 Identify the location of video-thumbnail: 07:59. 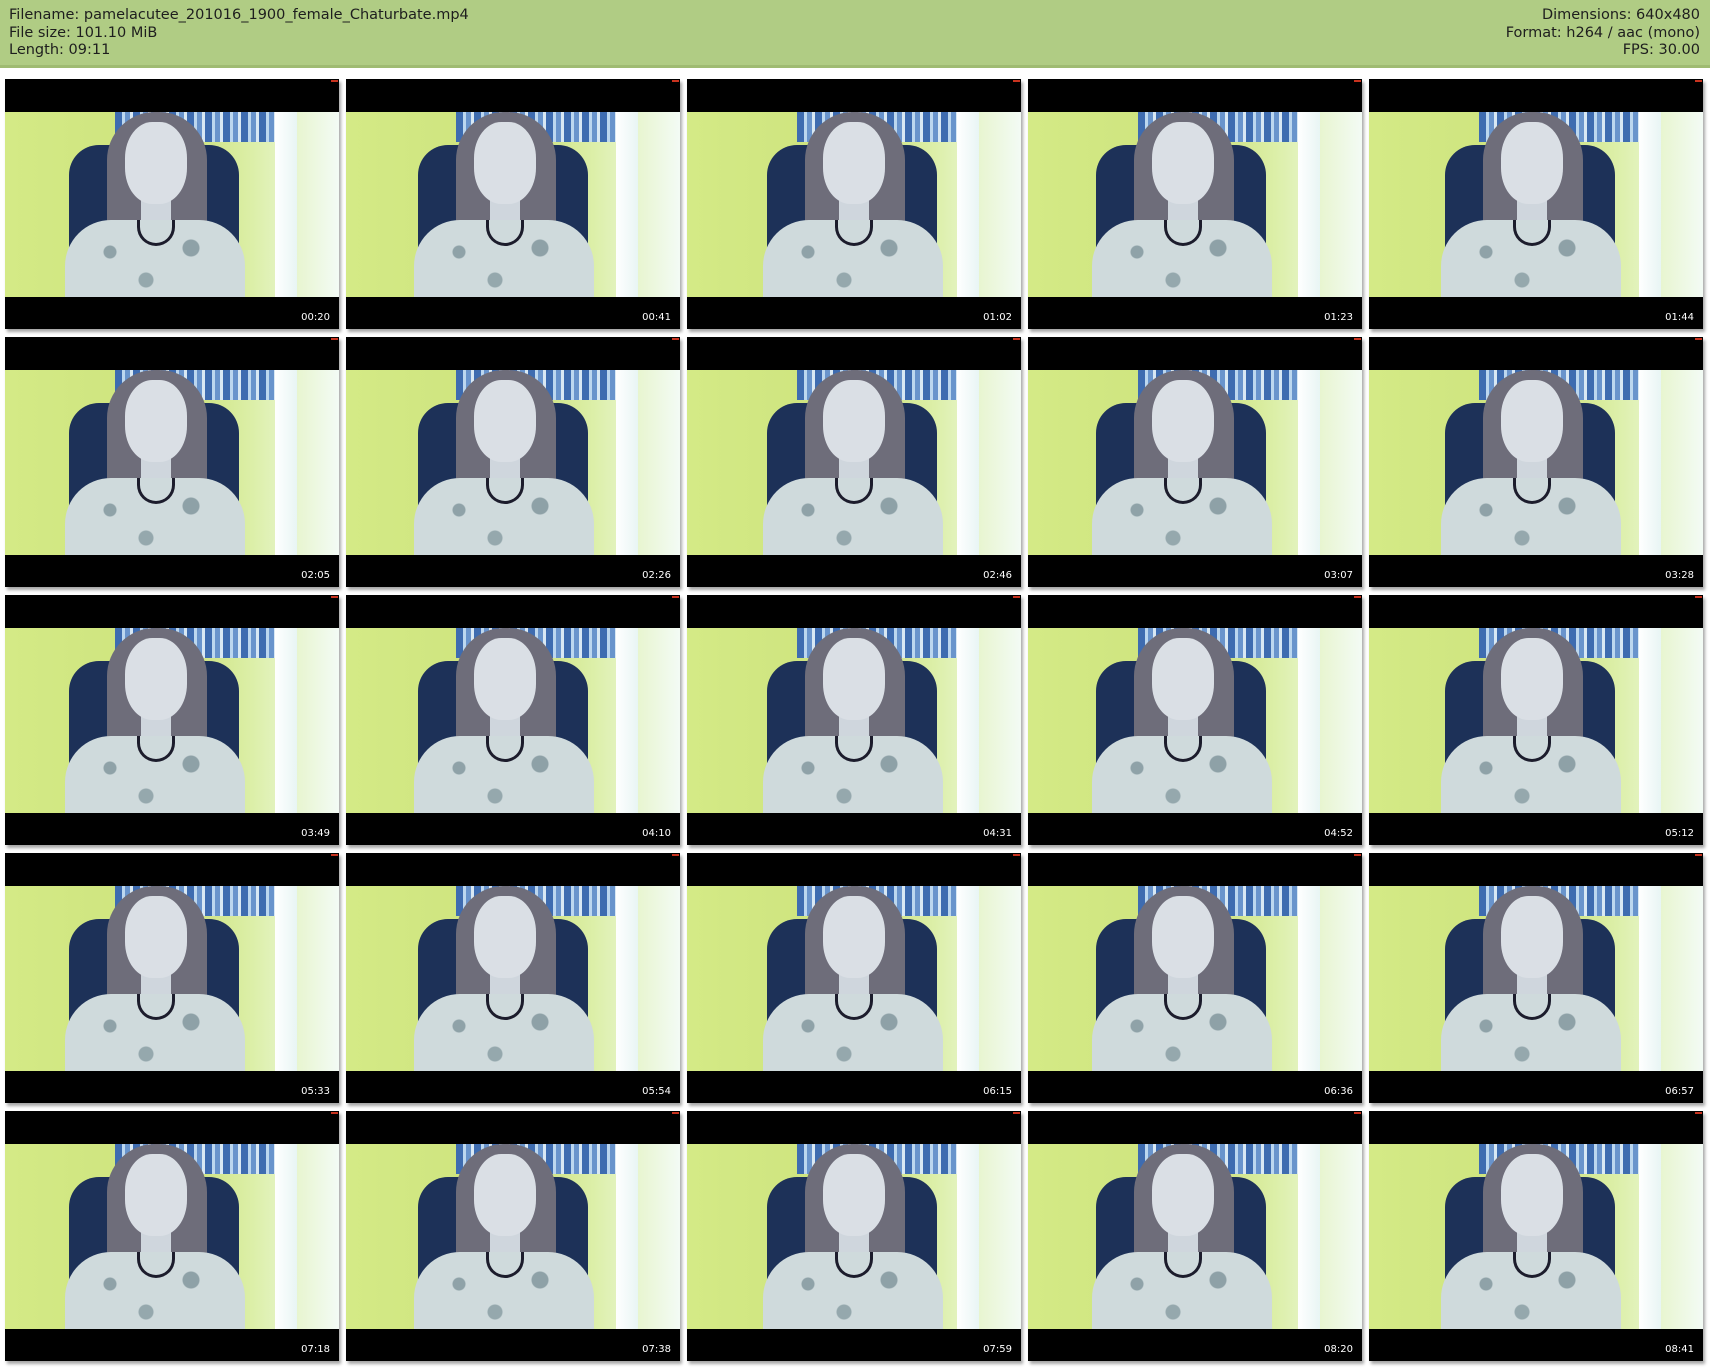
(854, 1236).